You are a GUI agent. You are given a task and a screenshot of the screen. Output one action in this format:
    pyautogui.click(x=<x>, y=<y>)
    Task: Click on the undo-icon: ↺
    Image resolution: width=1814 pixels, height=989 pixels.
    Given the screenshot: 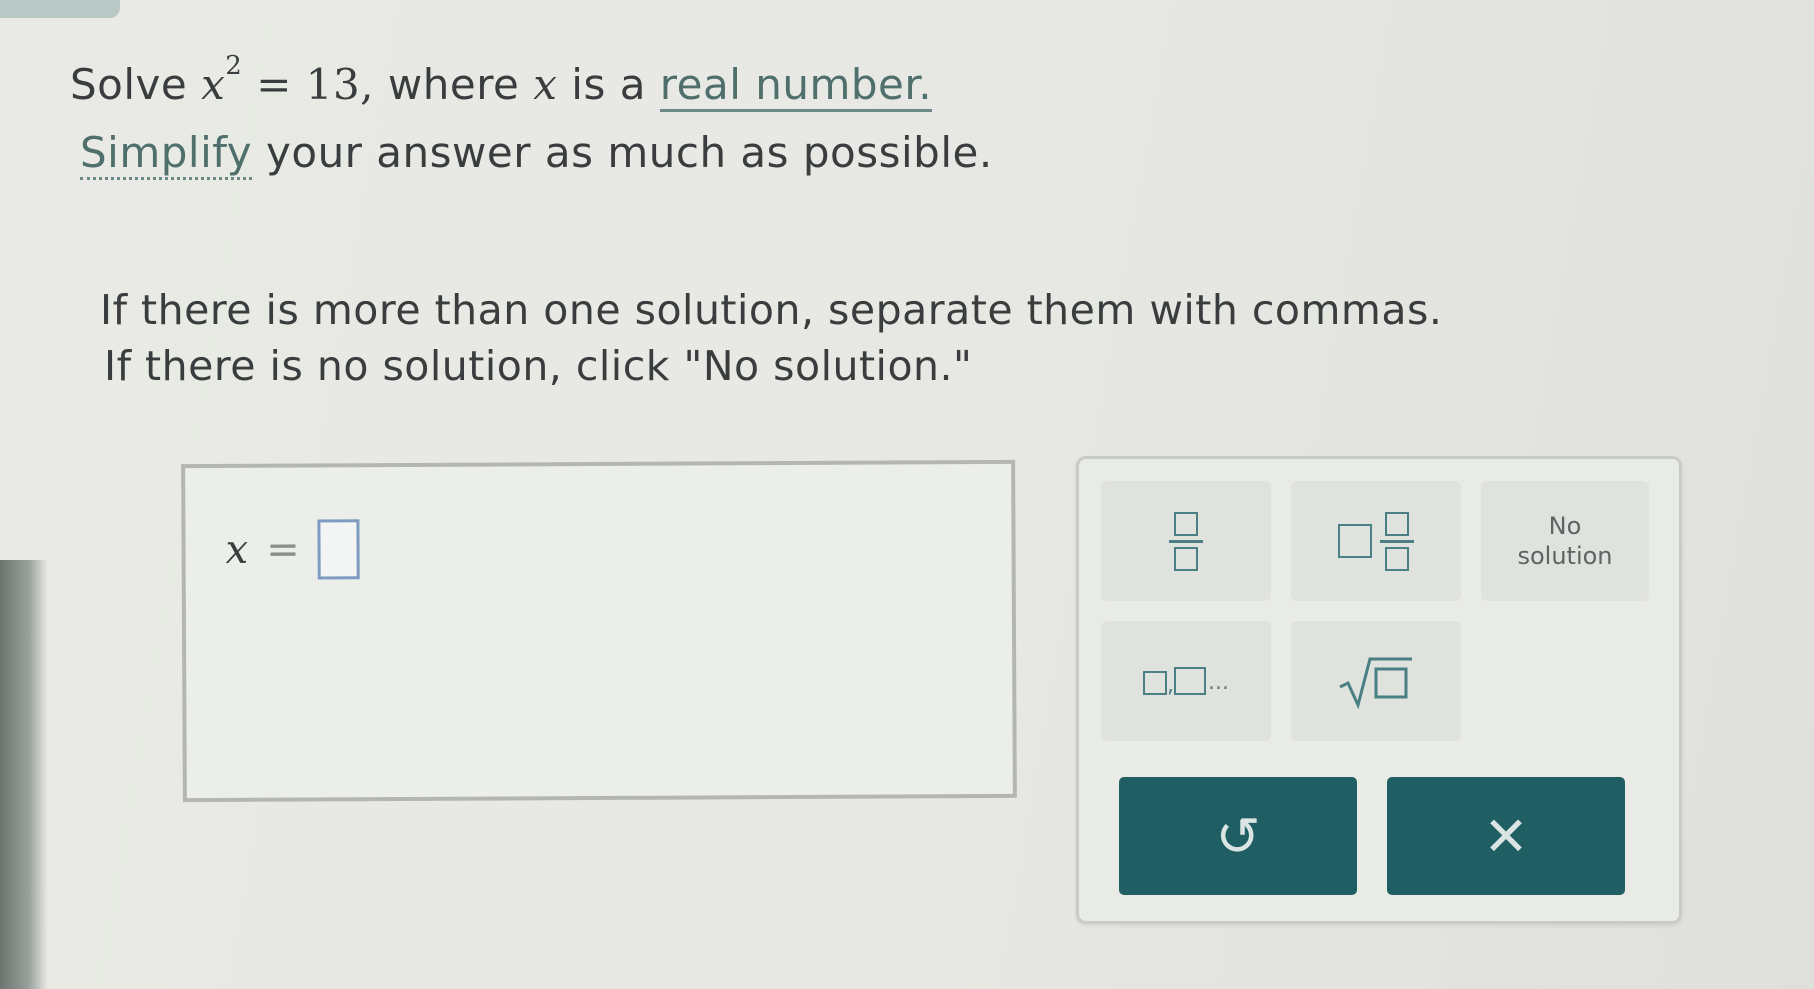 What is the action you would take?
    pyautogui.click(x=1238, y=836)
    